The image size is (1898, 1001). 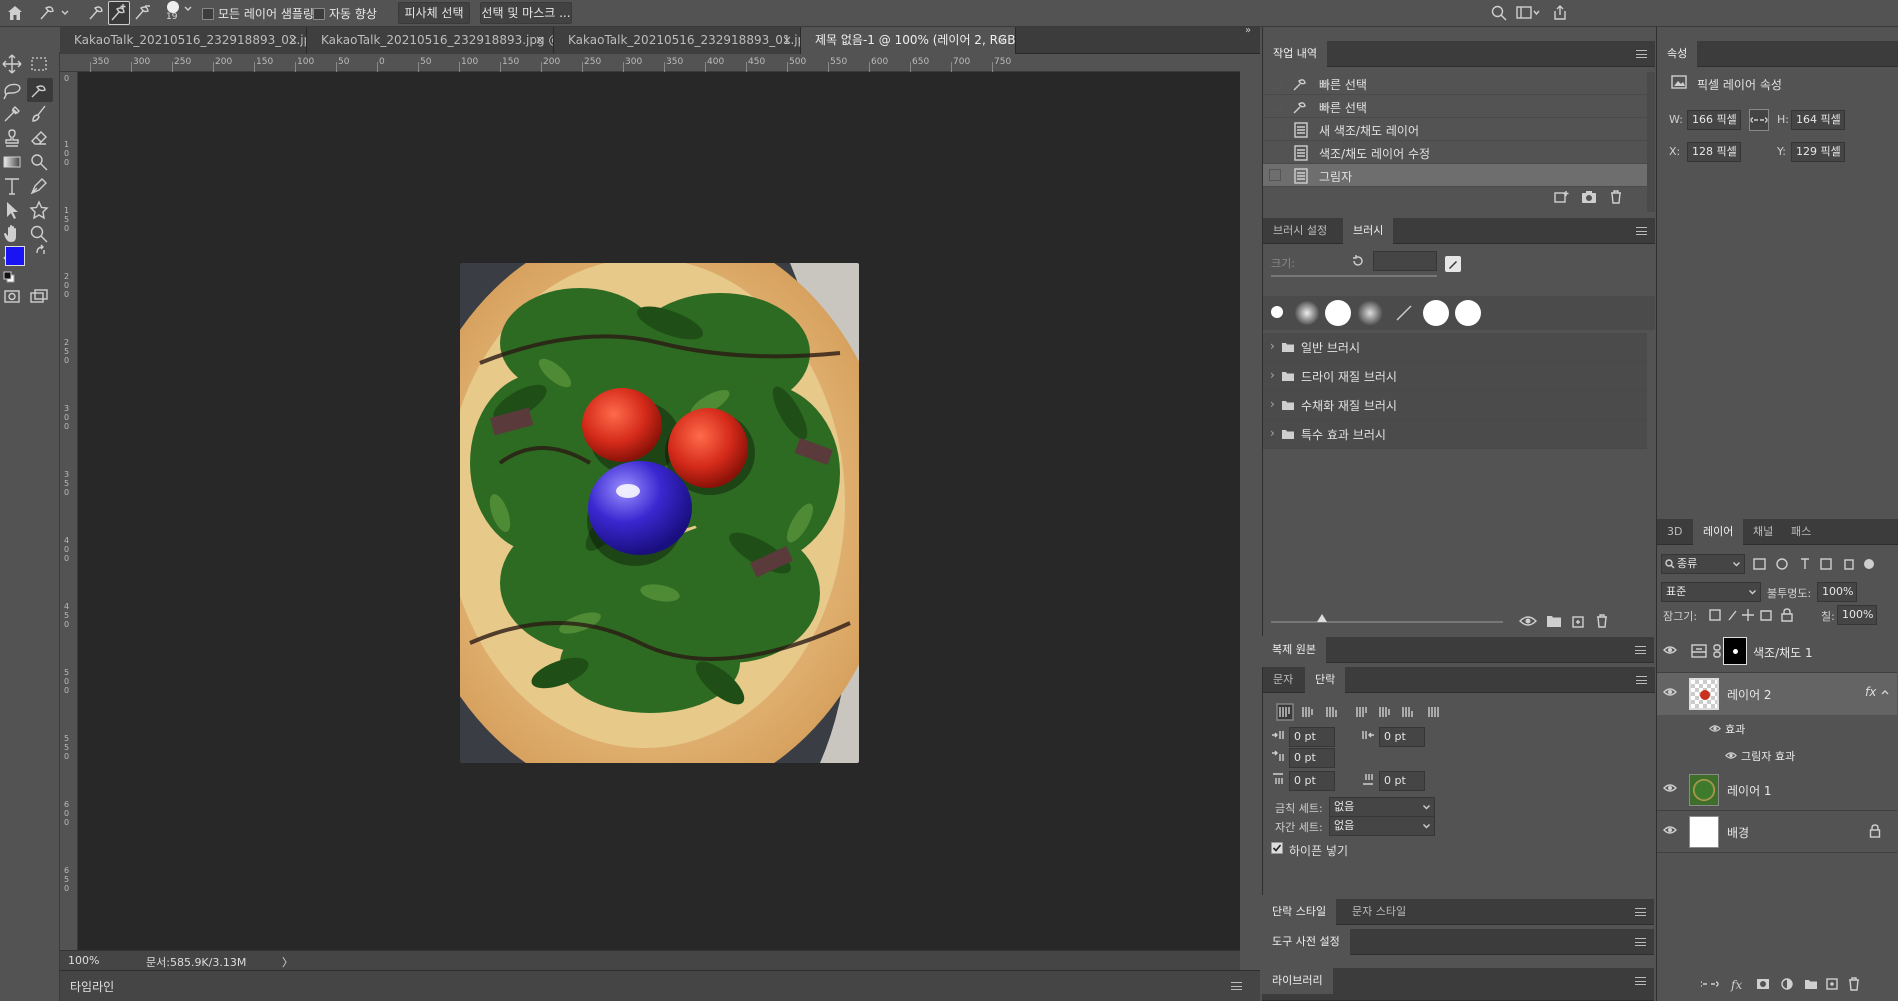 I want to click on layer-row: 색조/채도 1, so click(x=1777, y=652).